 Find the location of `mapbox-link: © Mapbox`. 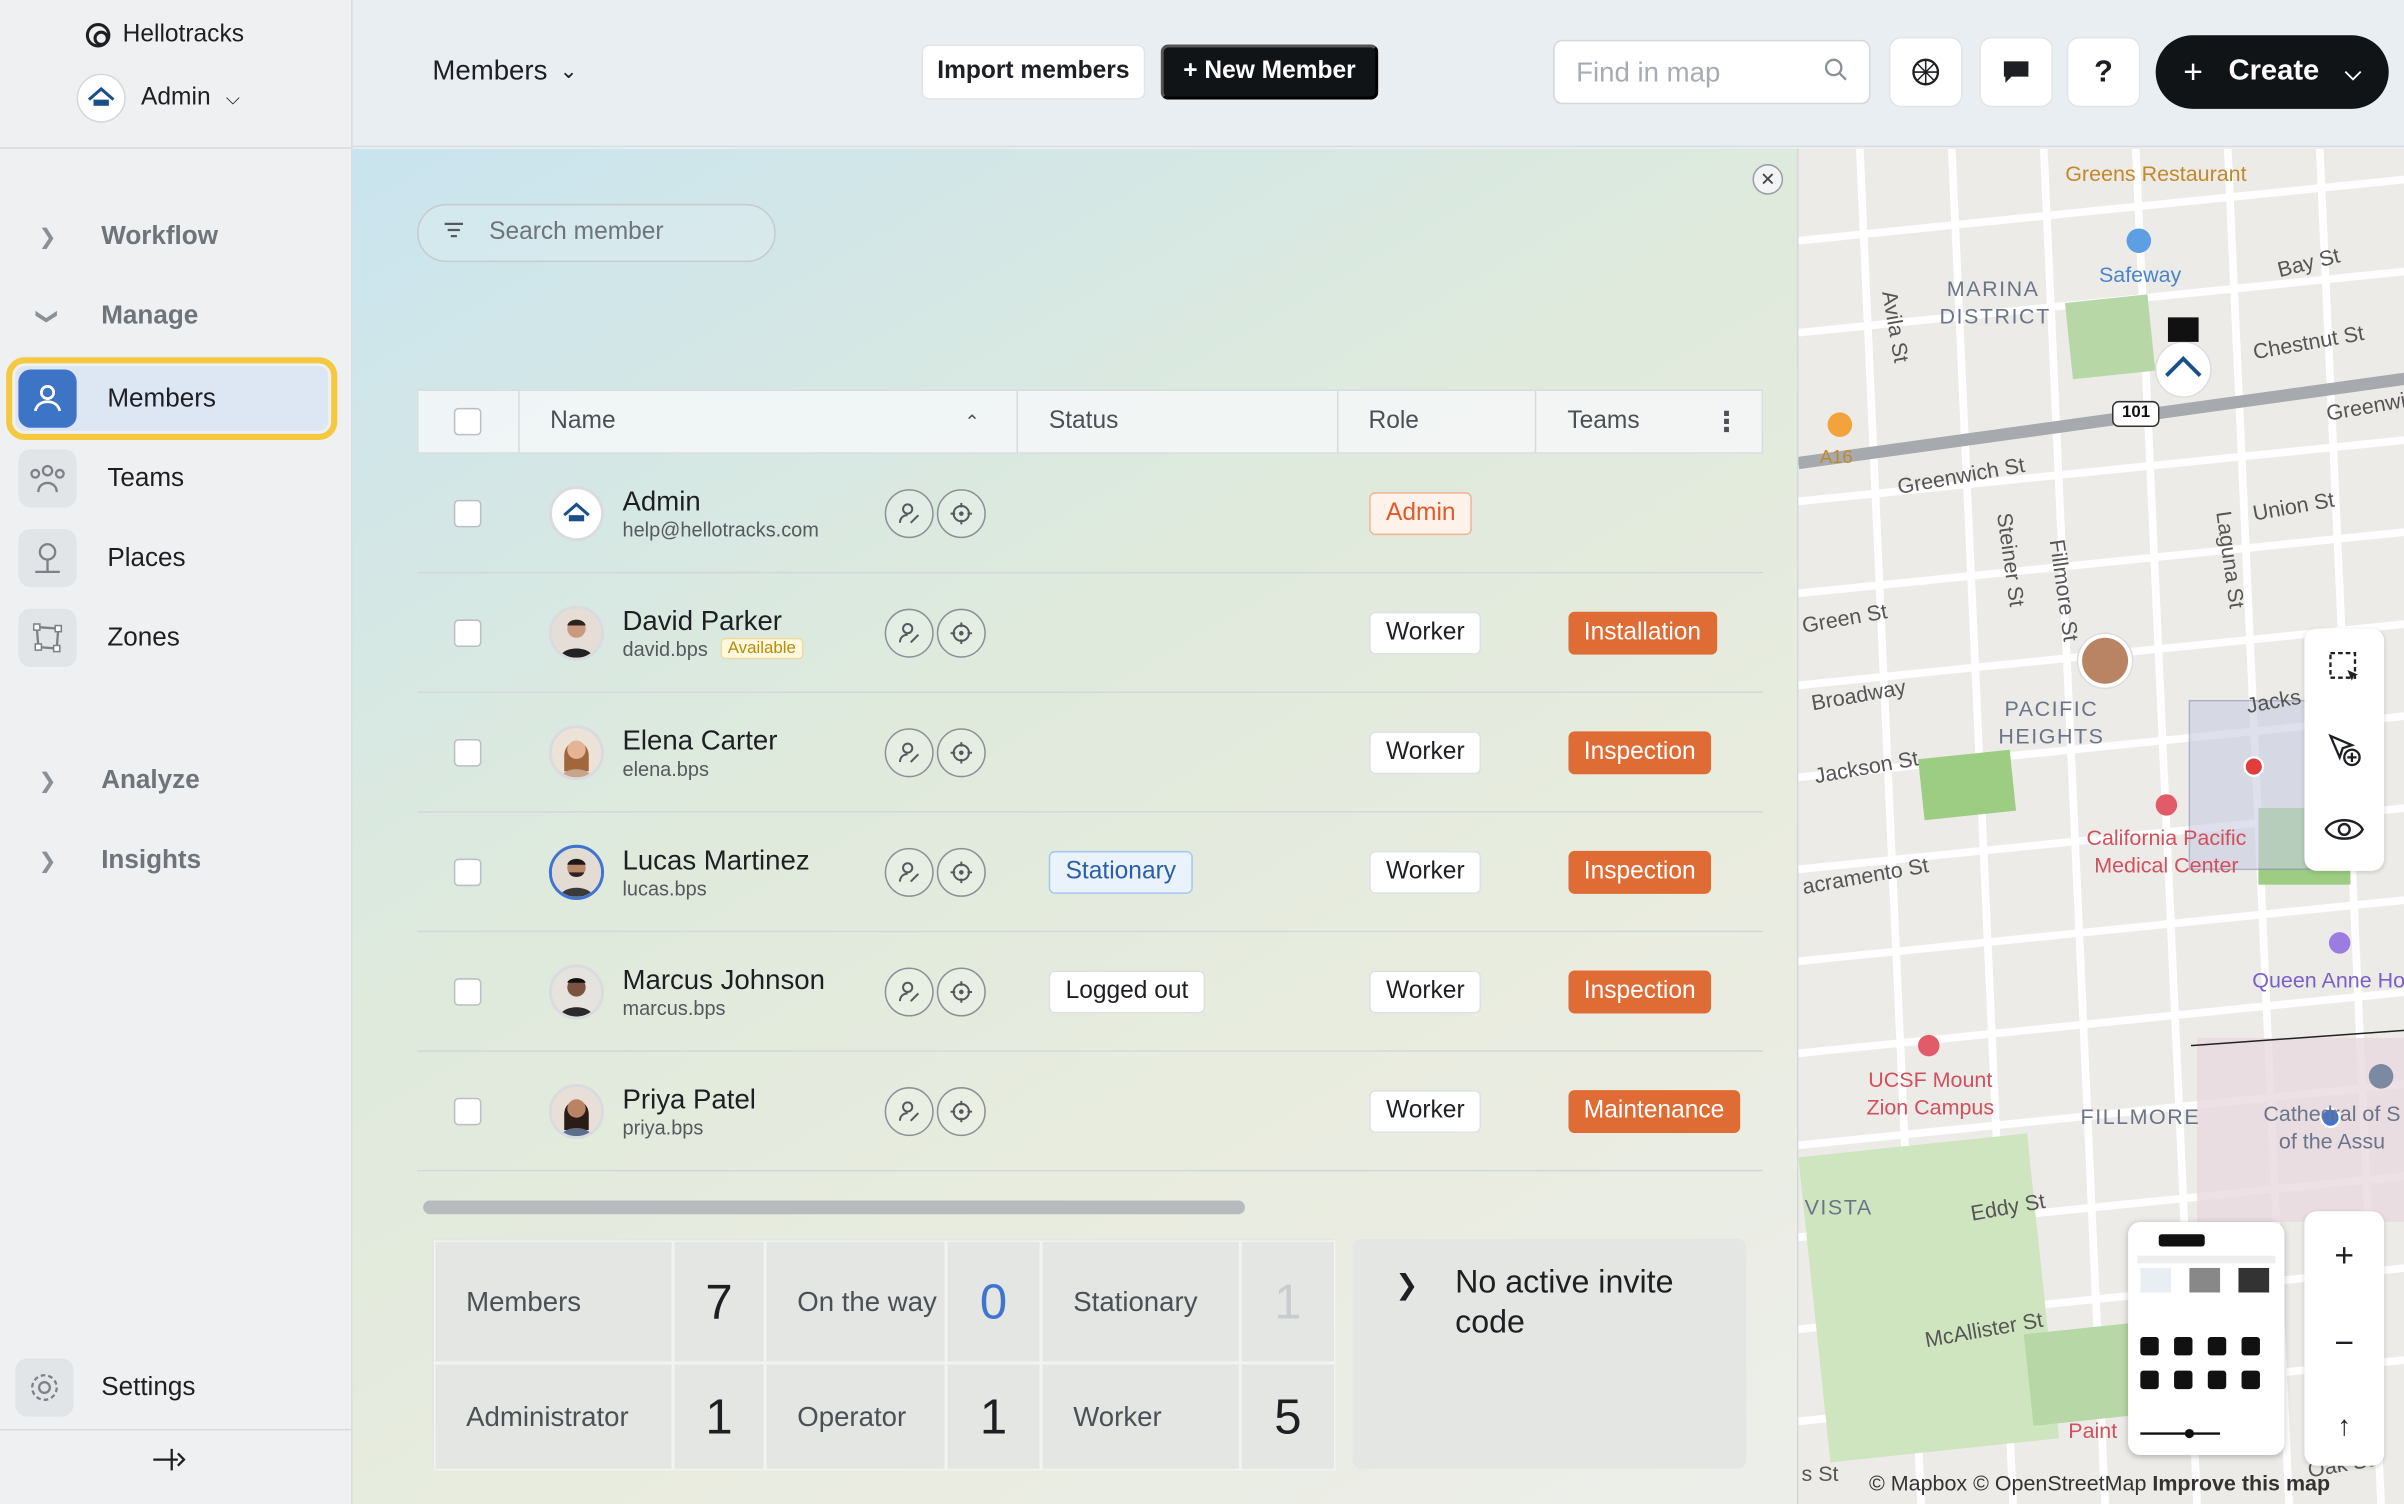

mapbox-link: © Mapbox is located at coordinates (1918, 1482).